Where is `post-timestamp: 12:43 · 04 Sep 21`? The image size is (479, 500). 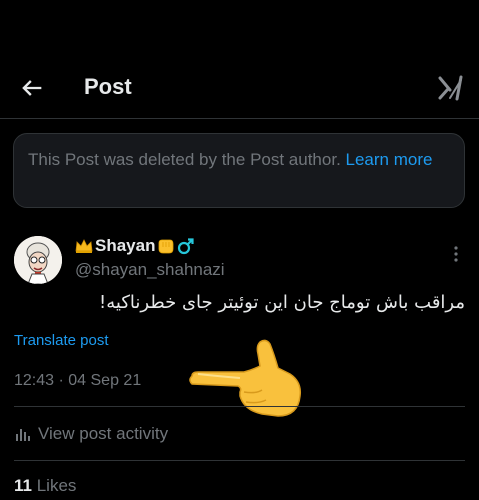 post-timestamp: 12:43 · 04 Sep 21 is located at coordinates (77, 381).